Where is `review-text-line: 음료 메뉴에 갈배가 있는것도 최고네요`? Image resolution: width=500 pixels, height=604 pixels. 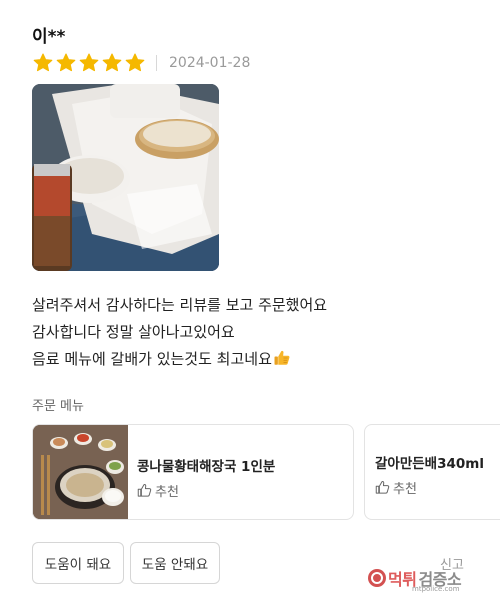 review-text-line: 음료 메뉴에 갈배가 있는것도 최고네요 is located at coordinates (152, 359).